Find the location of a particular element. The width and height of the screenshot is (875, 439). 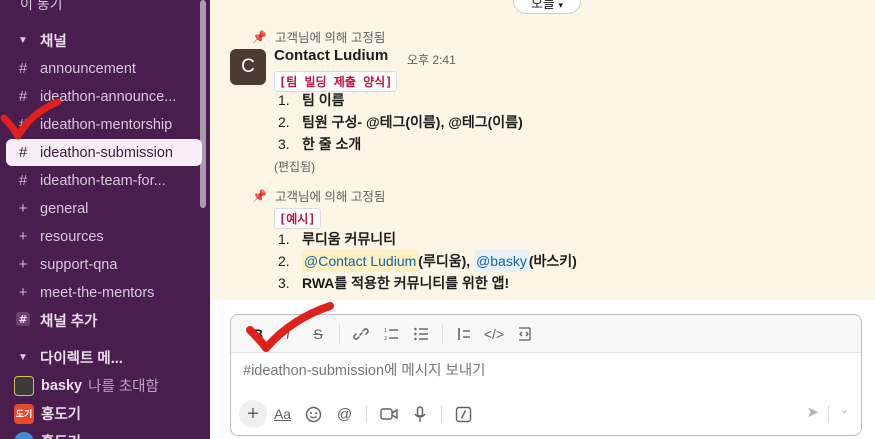

sidebar-item-dm: basky 나를 초대함 is located at coordinates (104, 385).